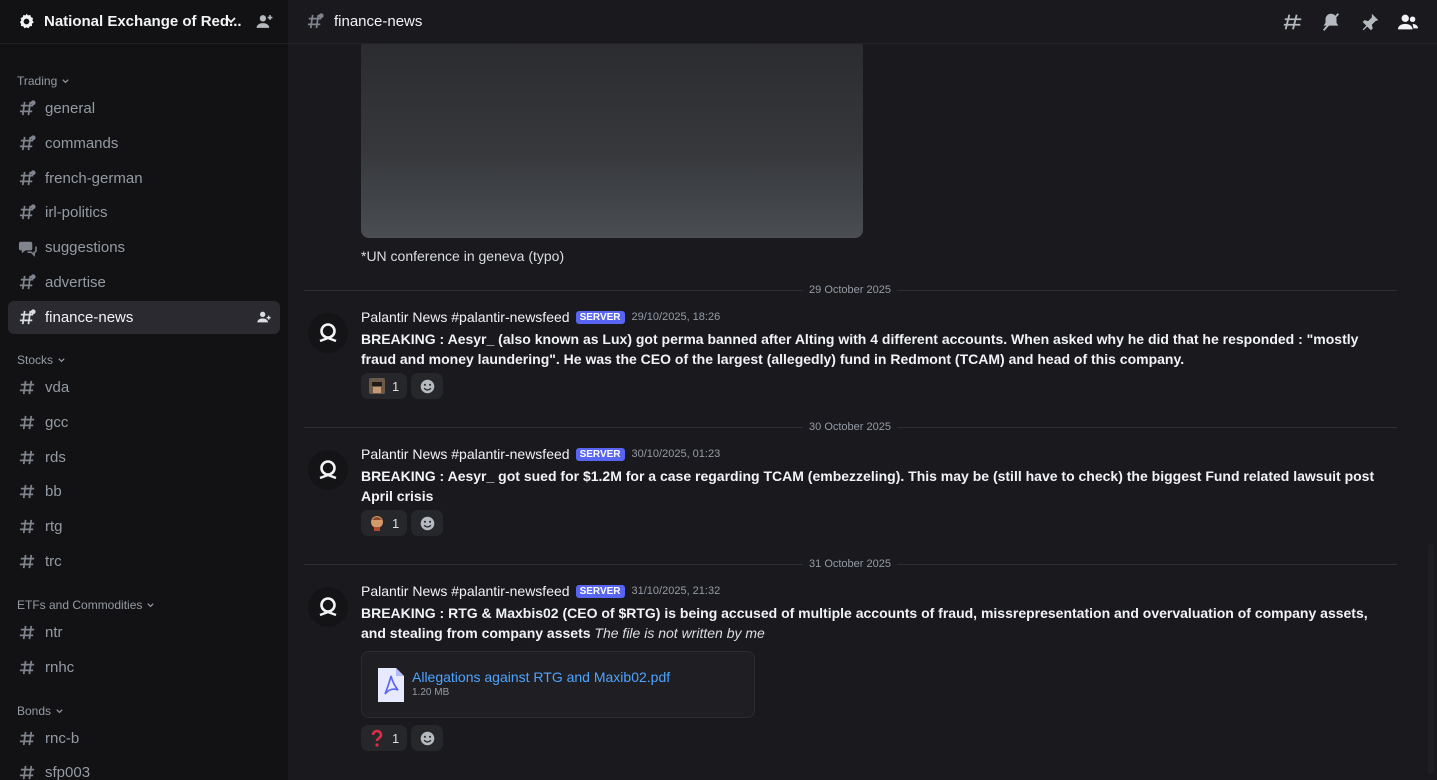 Image resolution: width=1437 pixels, height=780 pixels. I want to click on channel-label: commands, so click(82, 143).